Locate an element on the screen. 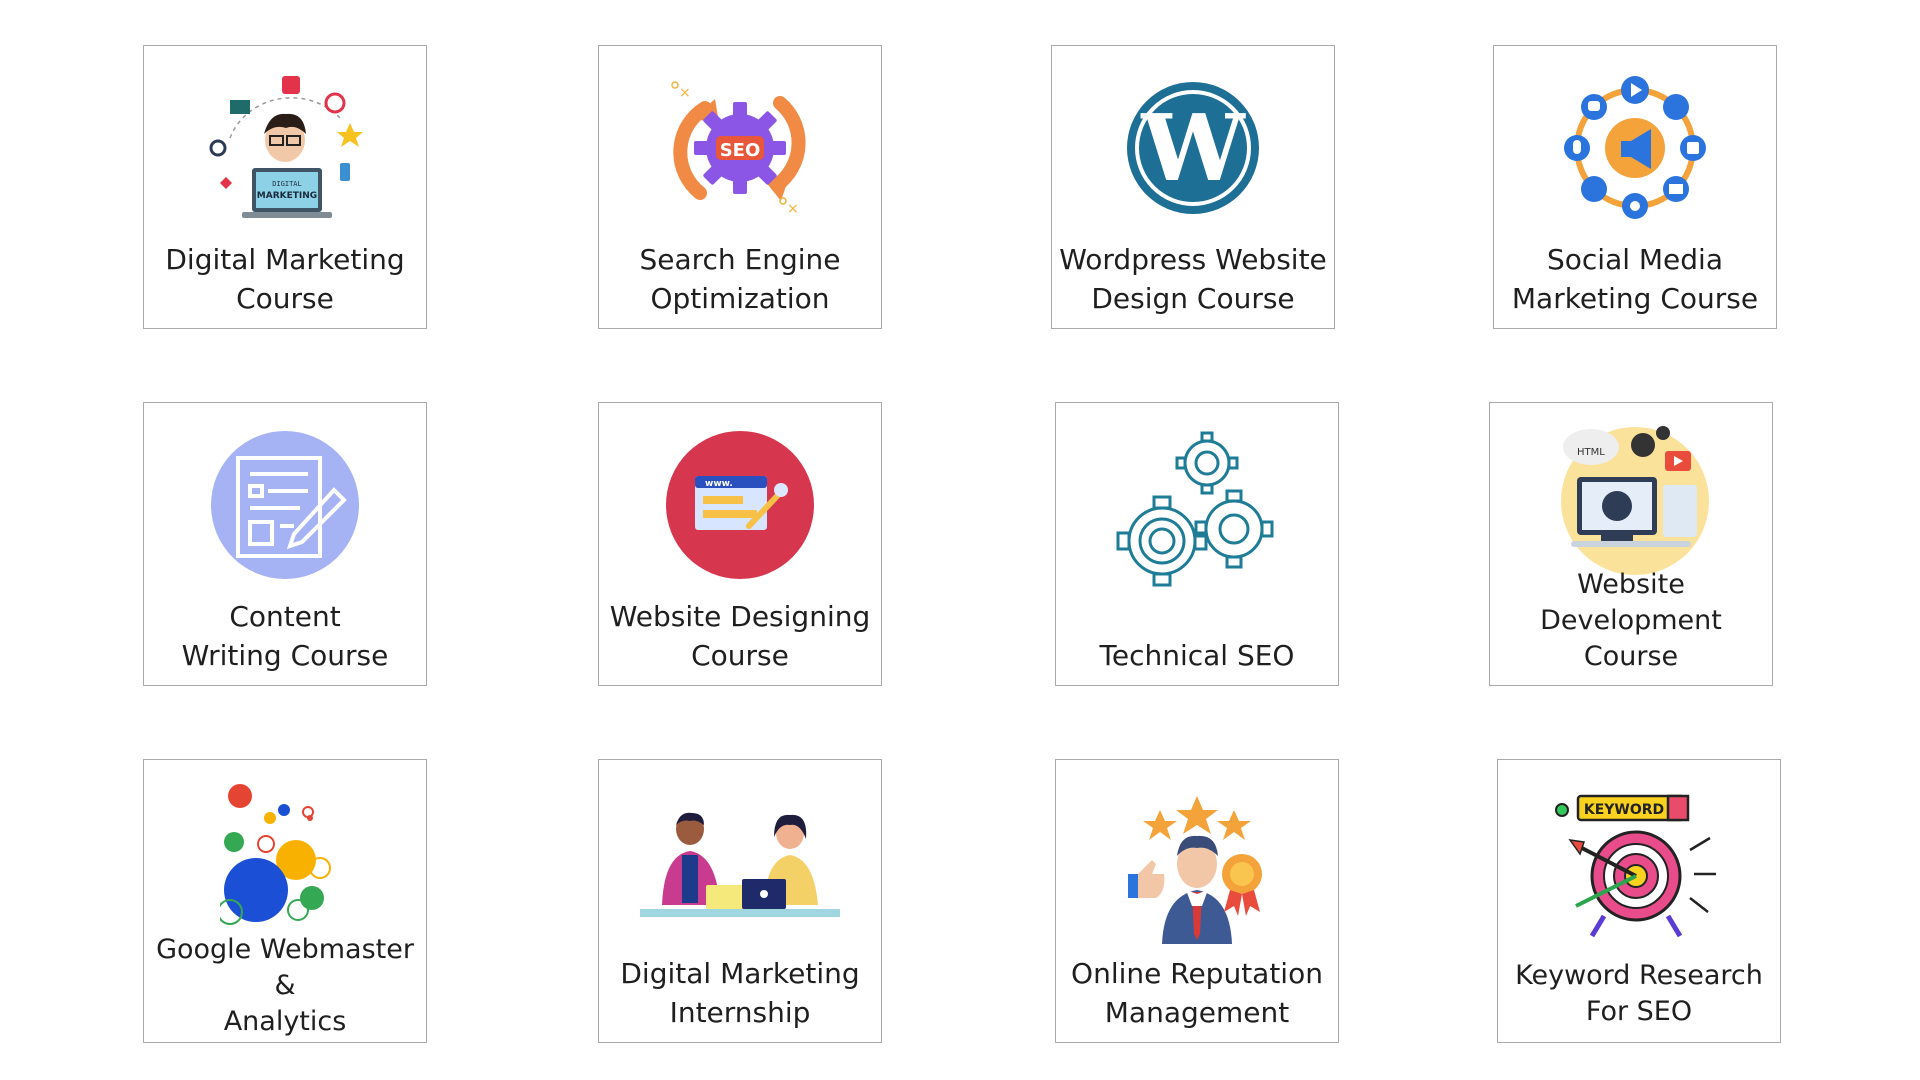 The height and width of the screenshot is (1080, 1920). wordpress-icon: W is located at coordinates (1193, 148).